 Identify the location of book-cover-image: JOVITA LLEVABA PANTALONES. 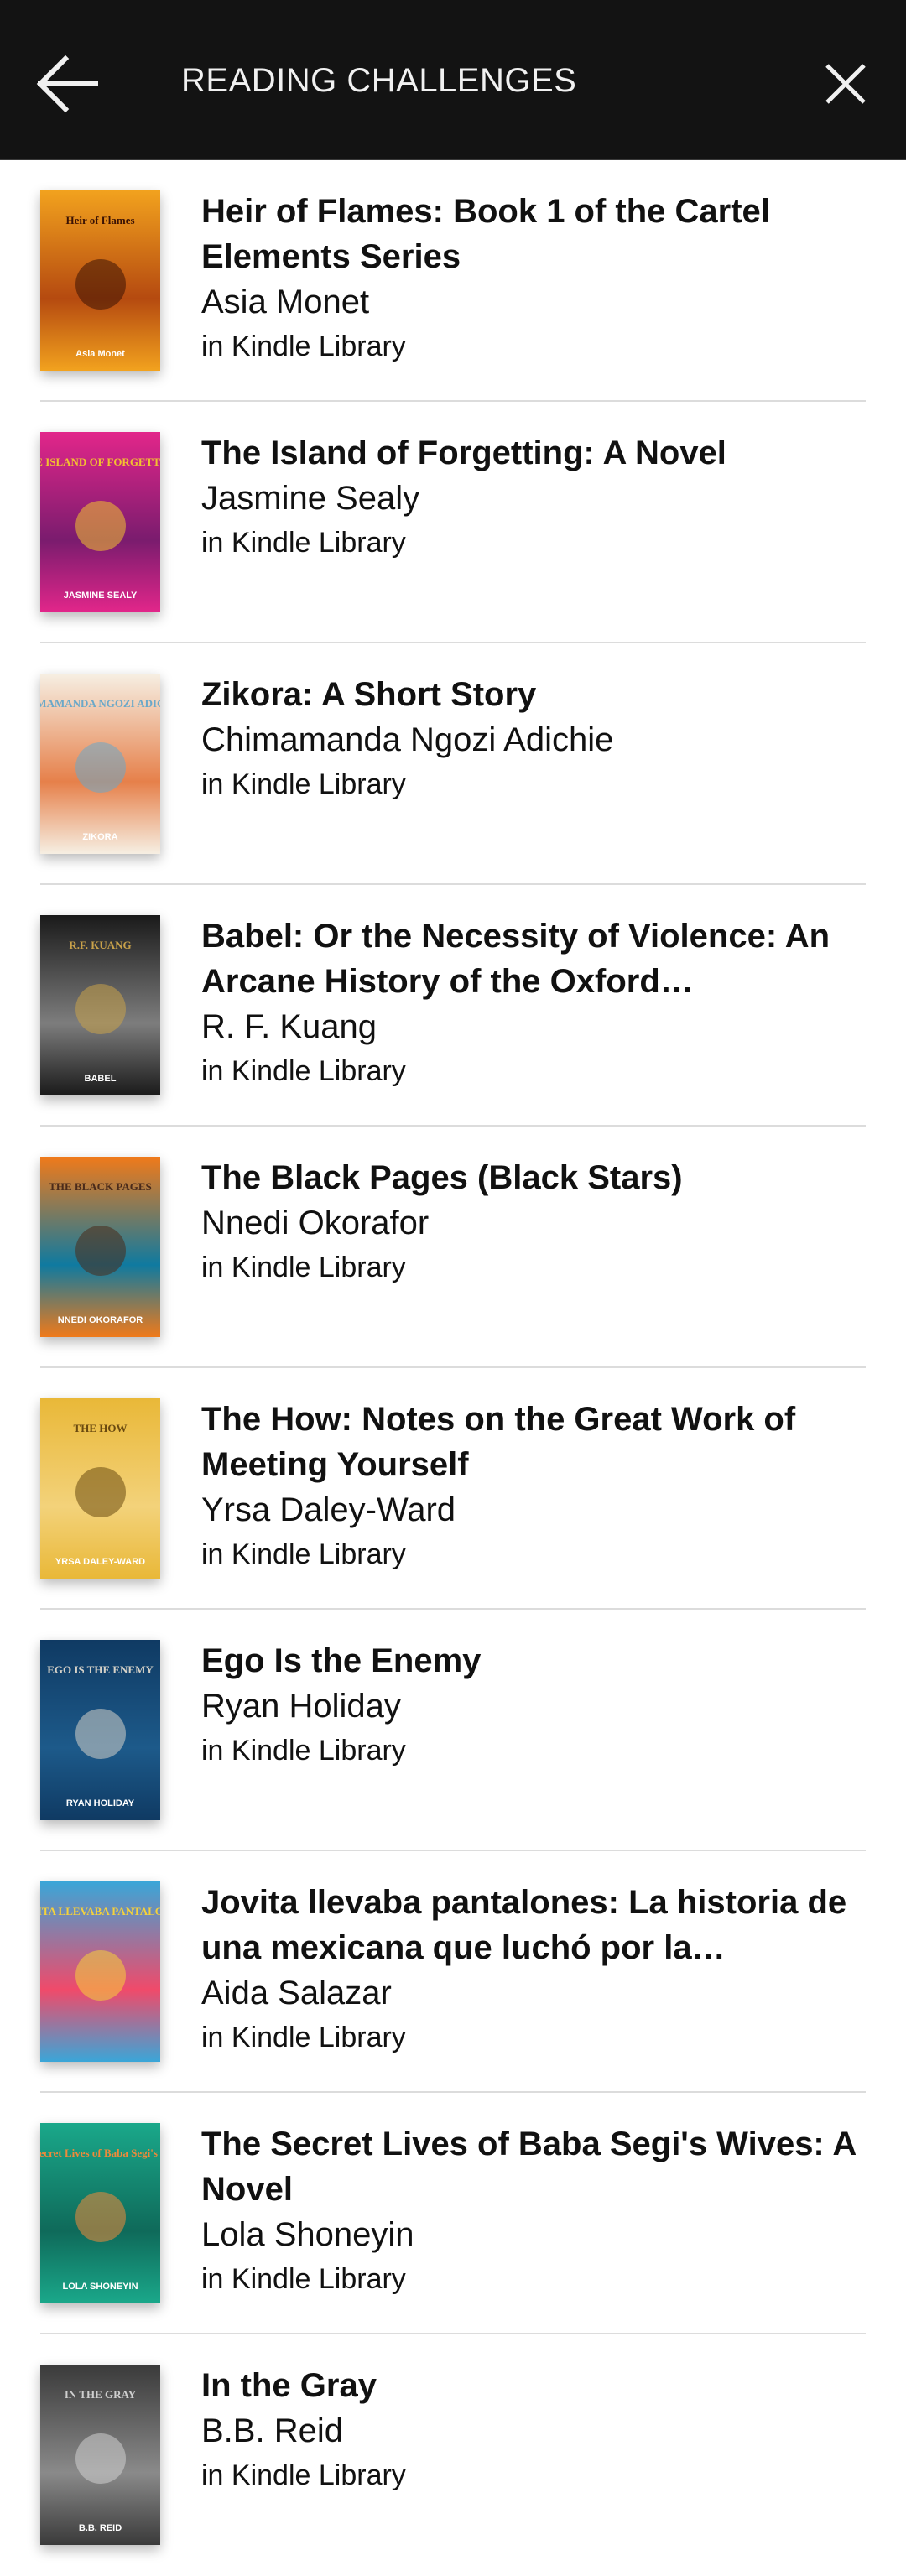
(100, 1971).